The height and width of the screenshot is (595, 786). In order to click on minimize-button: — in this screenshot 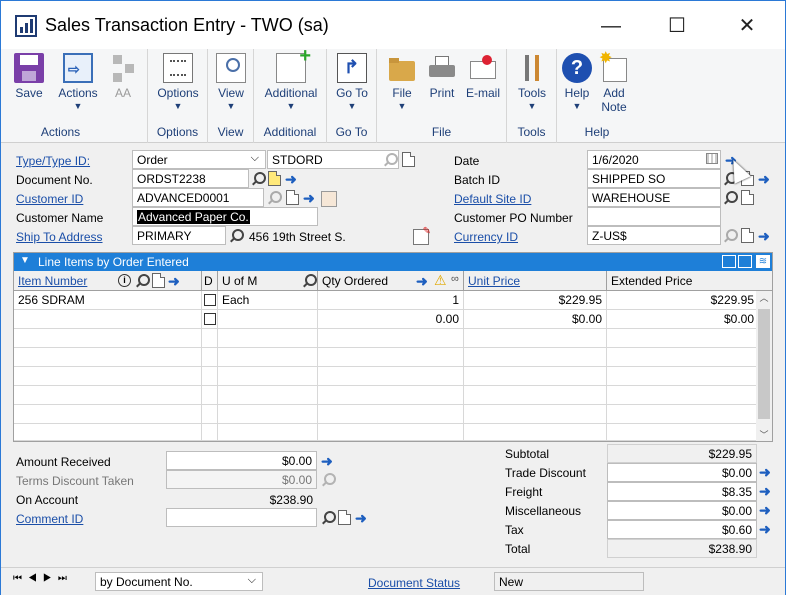, I will do `click(611, 26)`.